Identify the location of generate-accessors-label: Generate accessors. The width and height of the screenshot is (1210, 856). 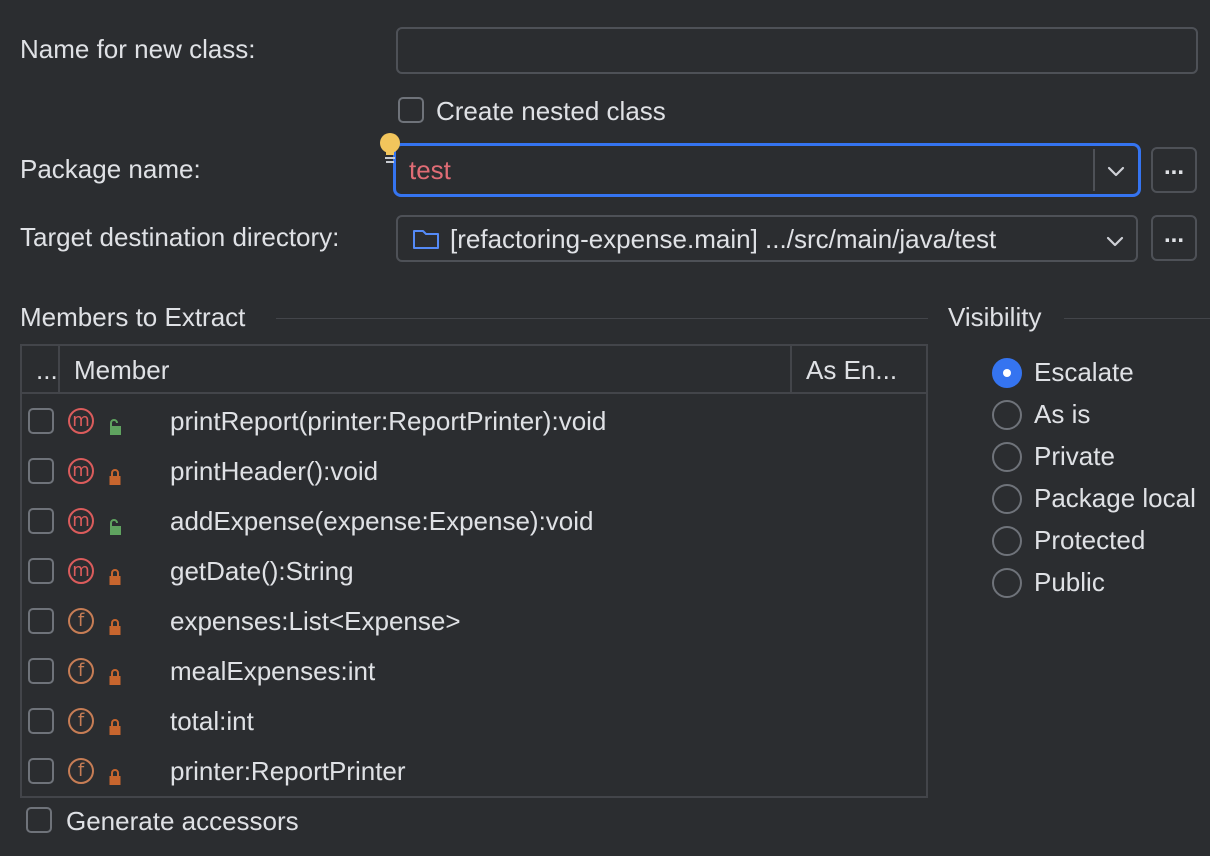
(182, 821).